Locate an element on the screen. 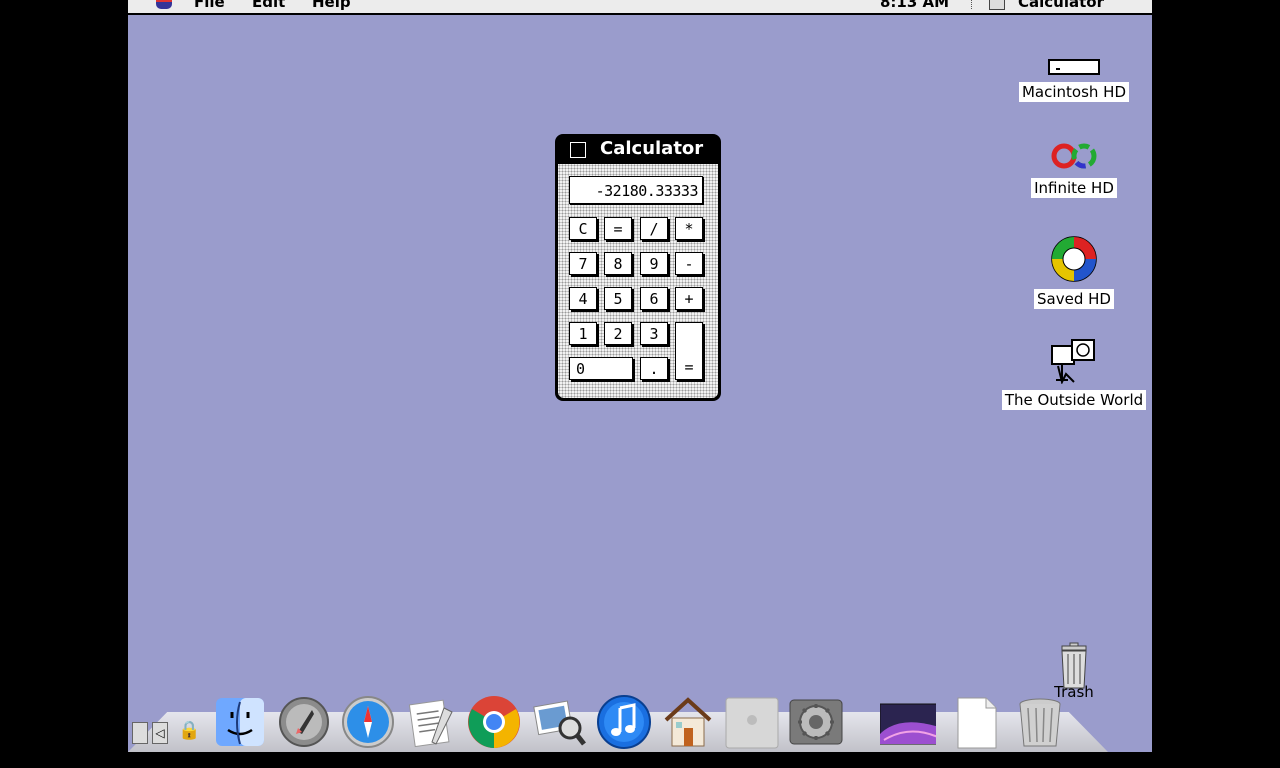 This screenshot has width=1280, height=768. safari-icon is located at coordinates (368, 722).